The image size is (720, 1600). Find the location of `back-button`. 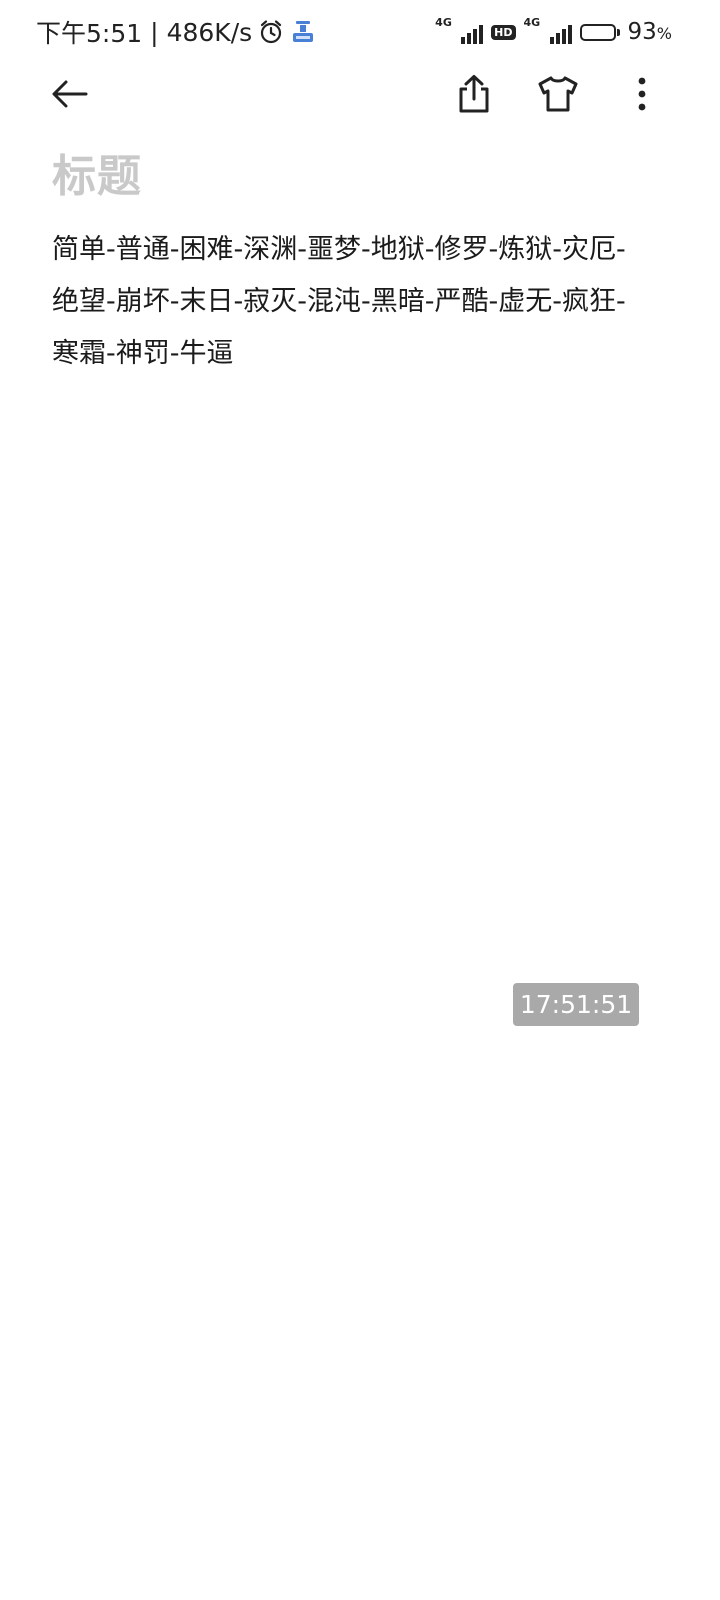

back-button is located at coordinates (70, 94).